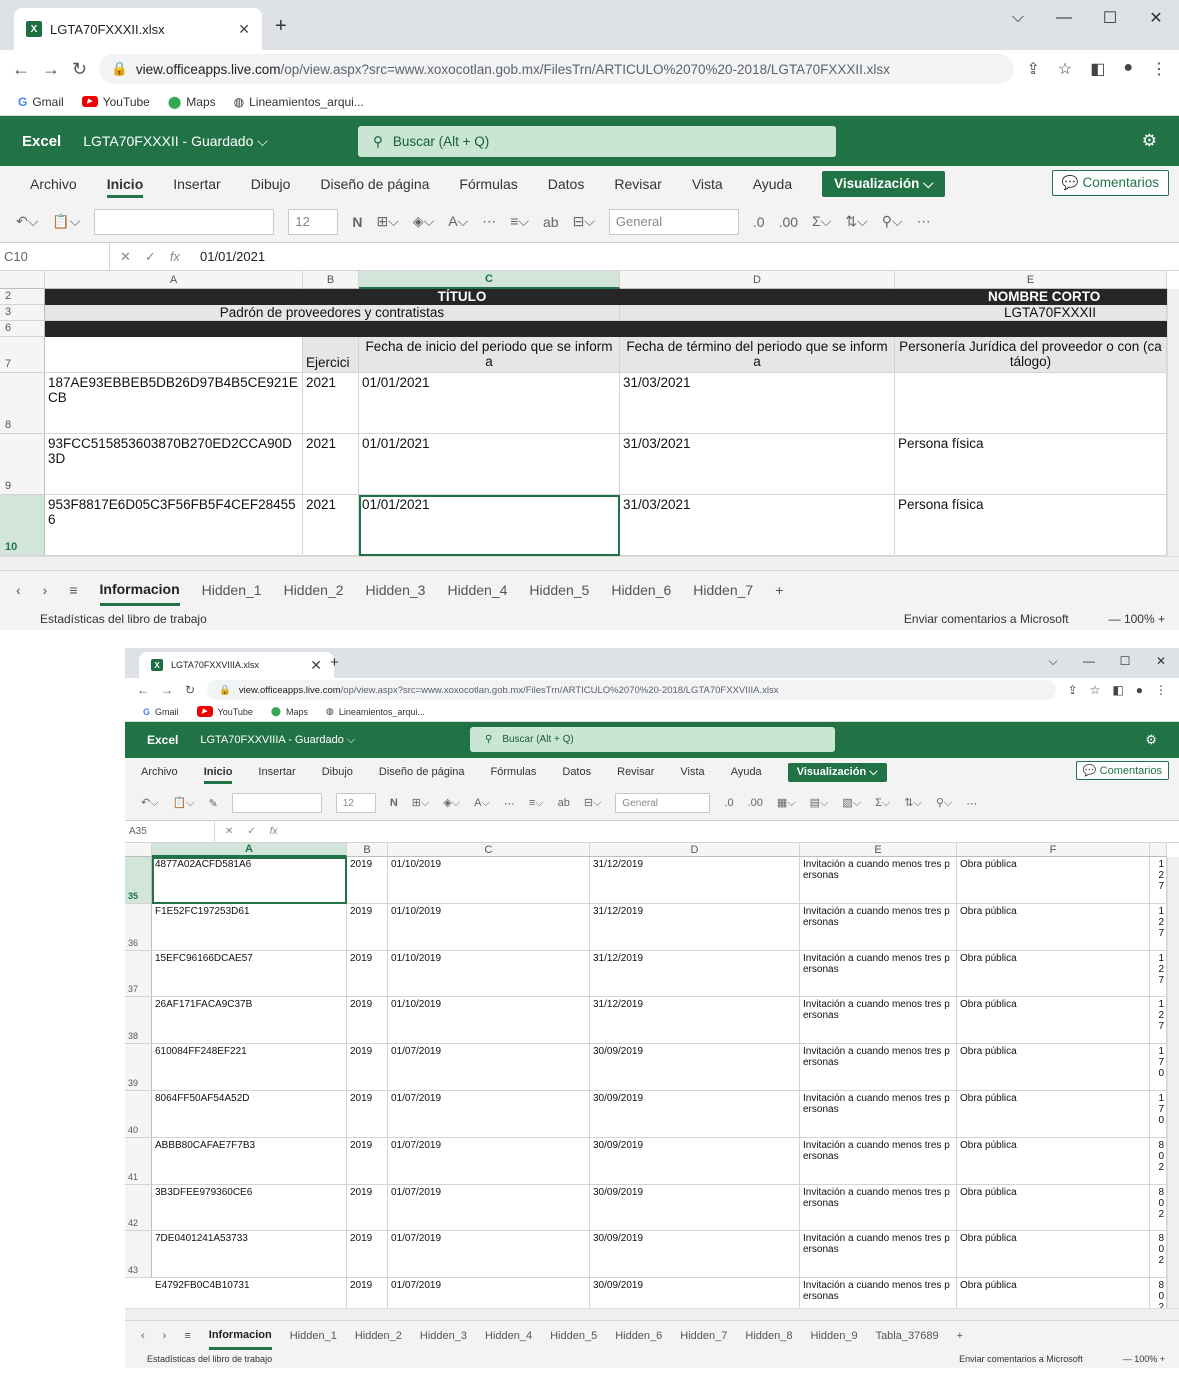 The image size is (1179, 1374). Describe the element at coordinates (1110, 183) in the screenshot. I see `comments-button: 💬 Comentarios` at that location.